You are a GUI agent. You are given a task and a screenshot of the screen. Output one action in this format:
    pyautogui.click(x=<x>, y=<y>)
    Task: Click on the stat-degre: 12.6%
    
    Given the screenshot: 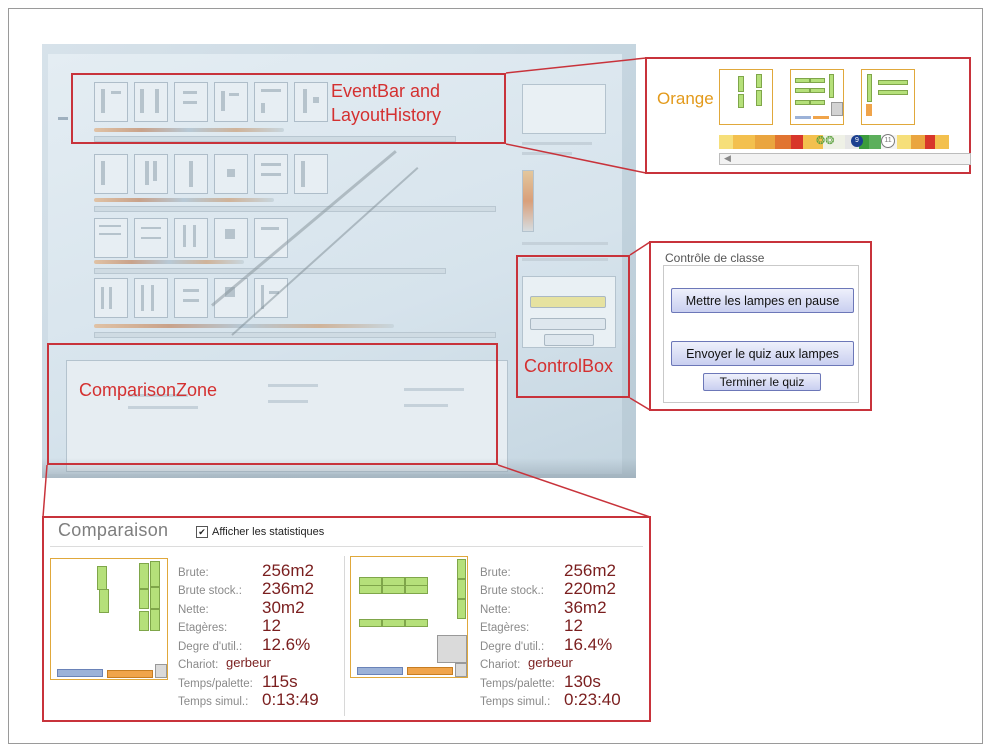 What is the action you would take?
    pyautogui.click(x=286, y=644)
    